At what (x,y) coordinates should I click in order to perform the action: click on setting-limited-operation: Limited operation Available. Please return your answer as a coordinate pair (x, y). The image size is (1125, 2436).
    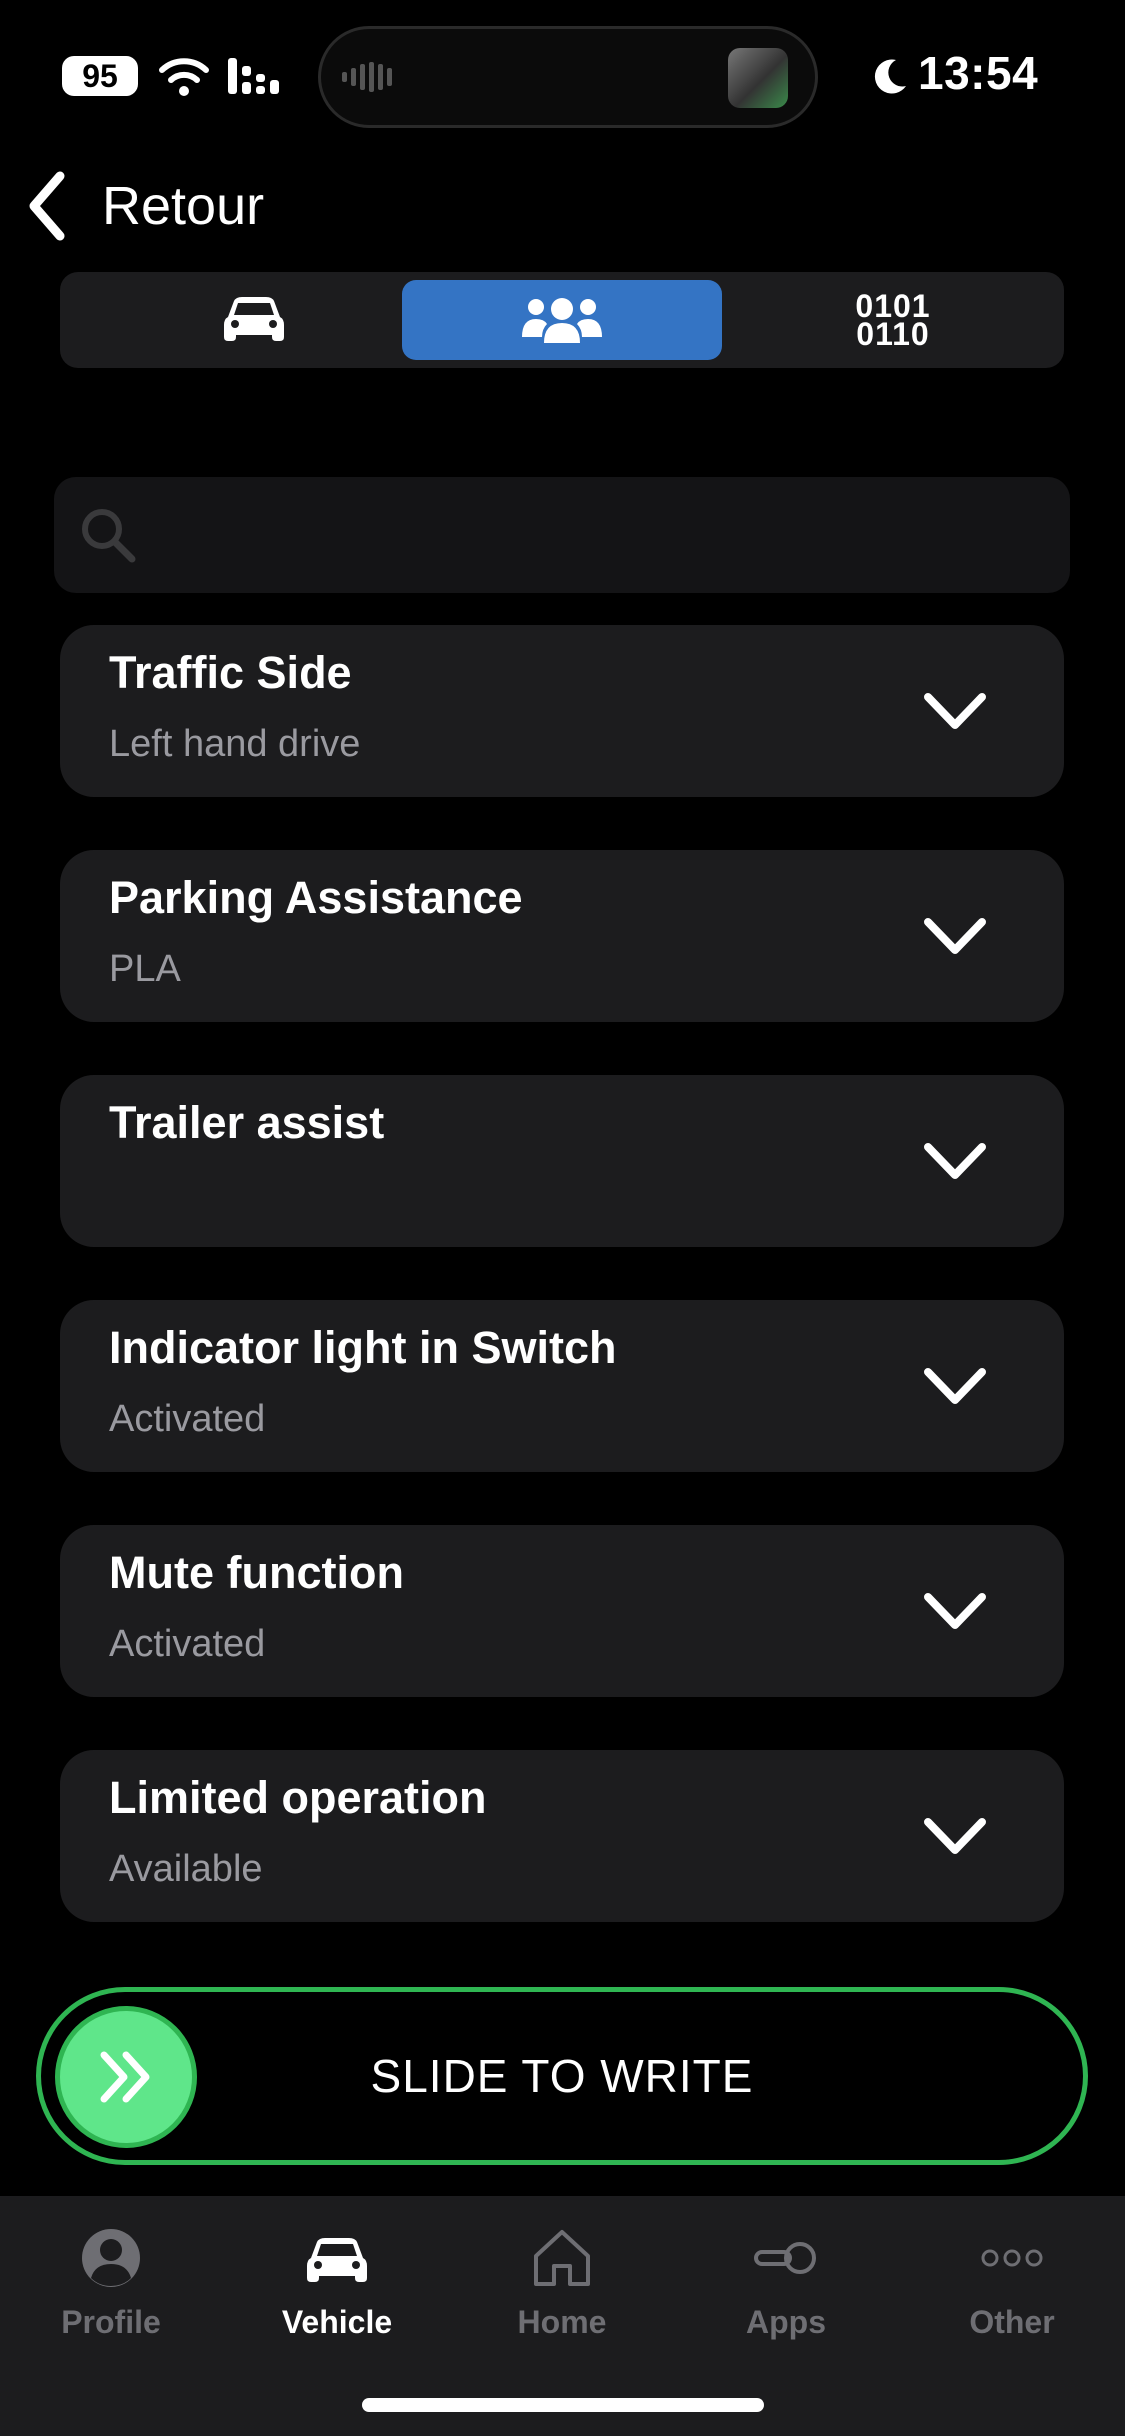
    Looking at the image, I should click on (562, 1836).